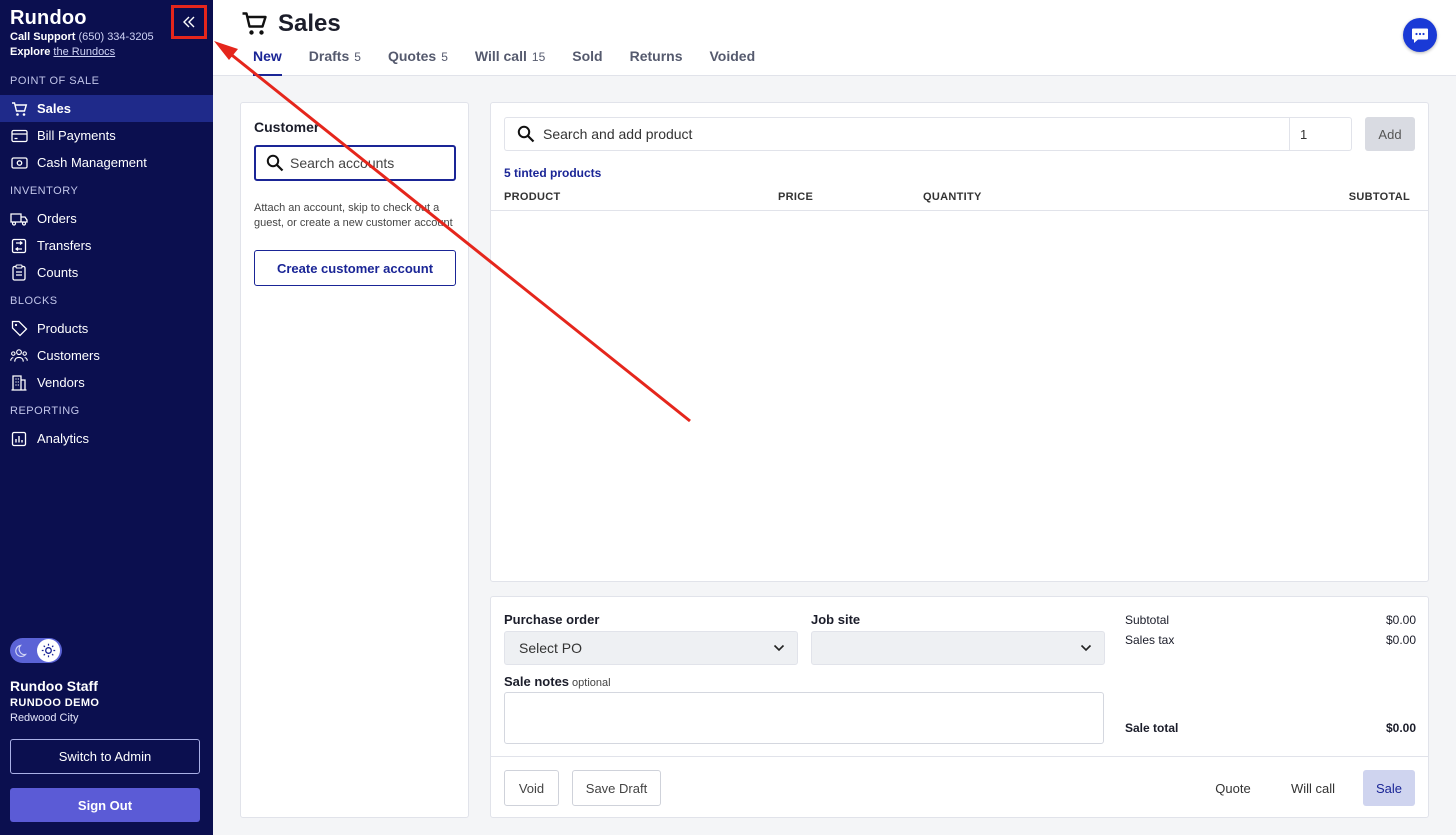 The width and height of the screenshot is (1456, 835). I want to click on sidebar-item-customers: Customers, so click(106, 355).